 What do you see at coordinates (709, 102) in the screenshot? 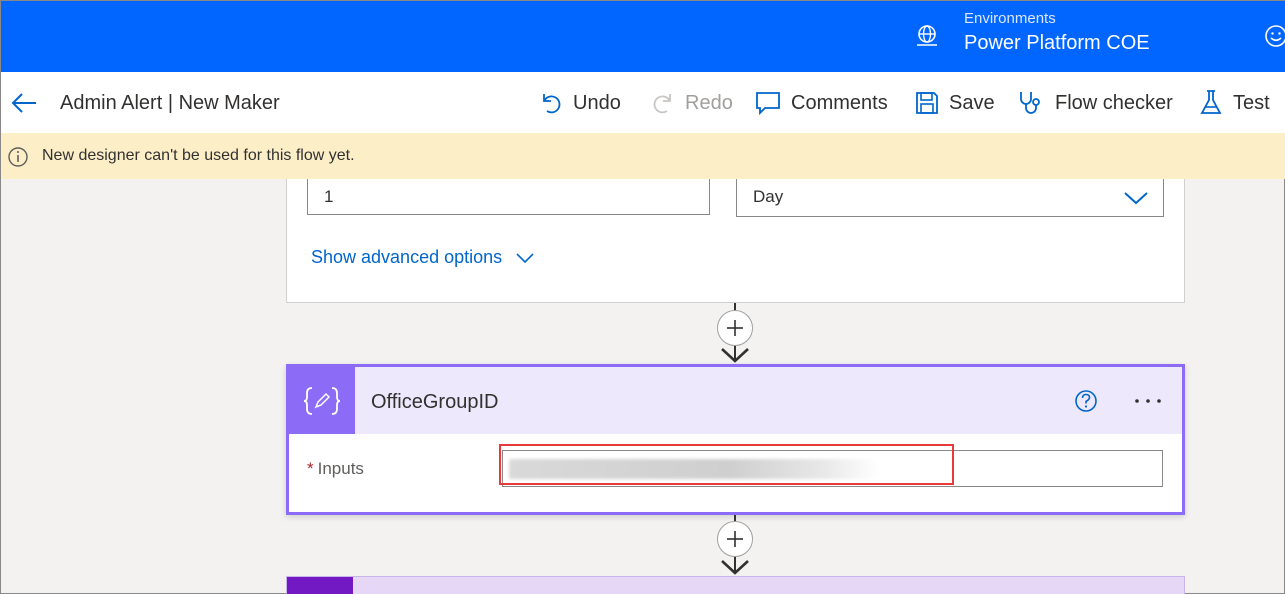
I see `redo-label: Redo` at bounding box center [709, 102].